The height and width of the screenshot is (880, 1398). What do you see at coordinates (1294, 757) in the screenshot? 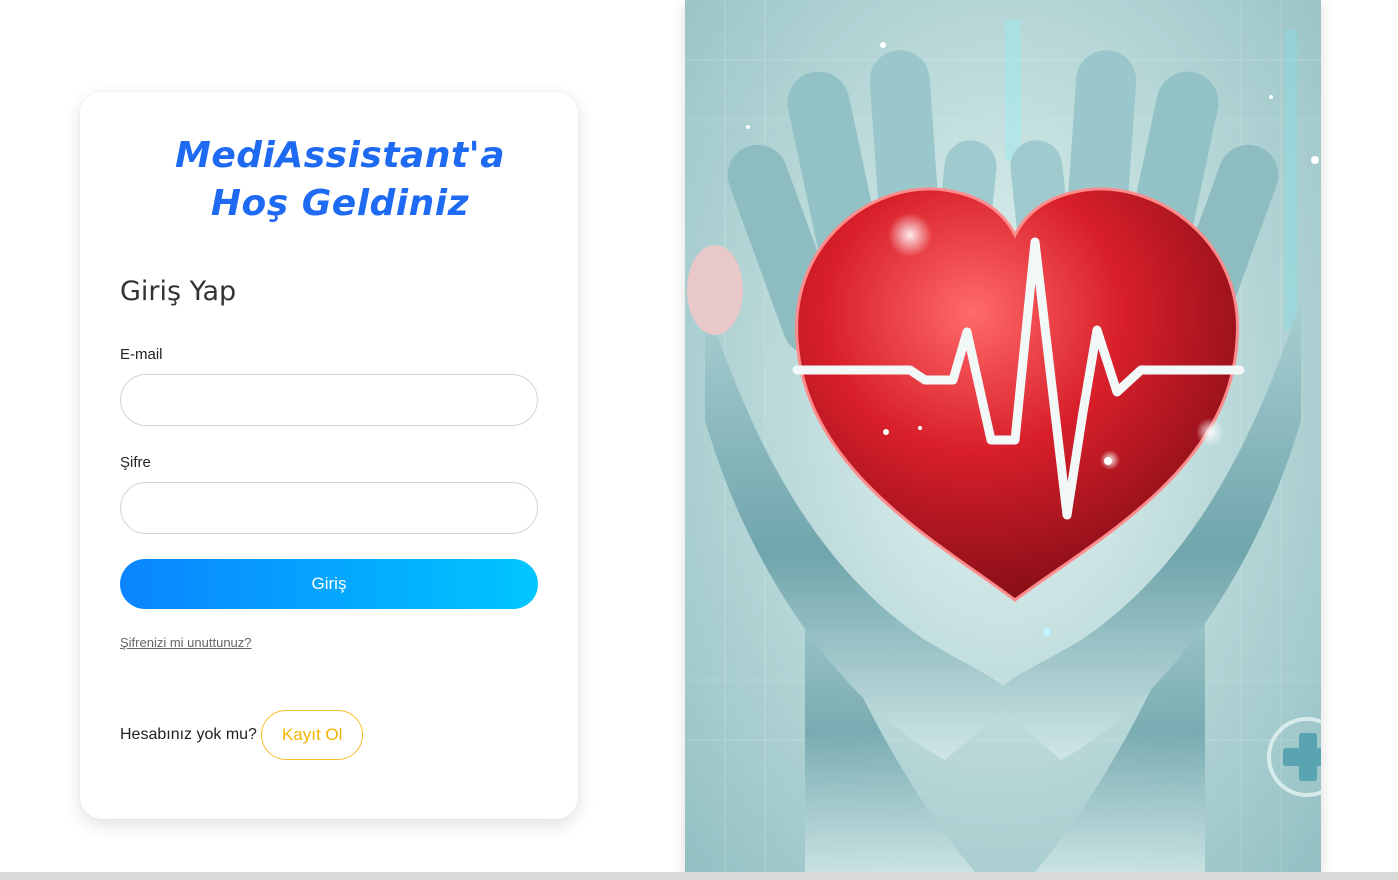
I see `medical-cross-icon` at bounding box center [1294, 757].